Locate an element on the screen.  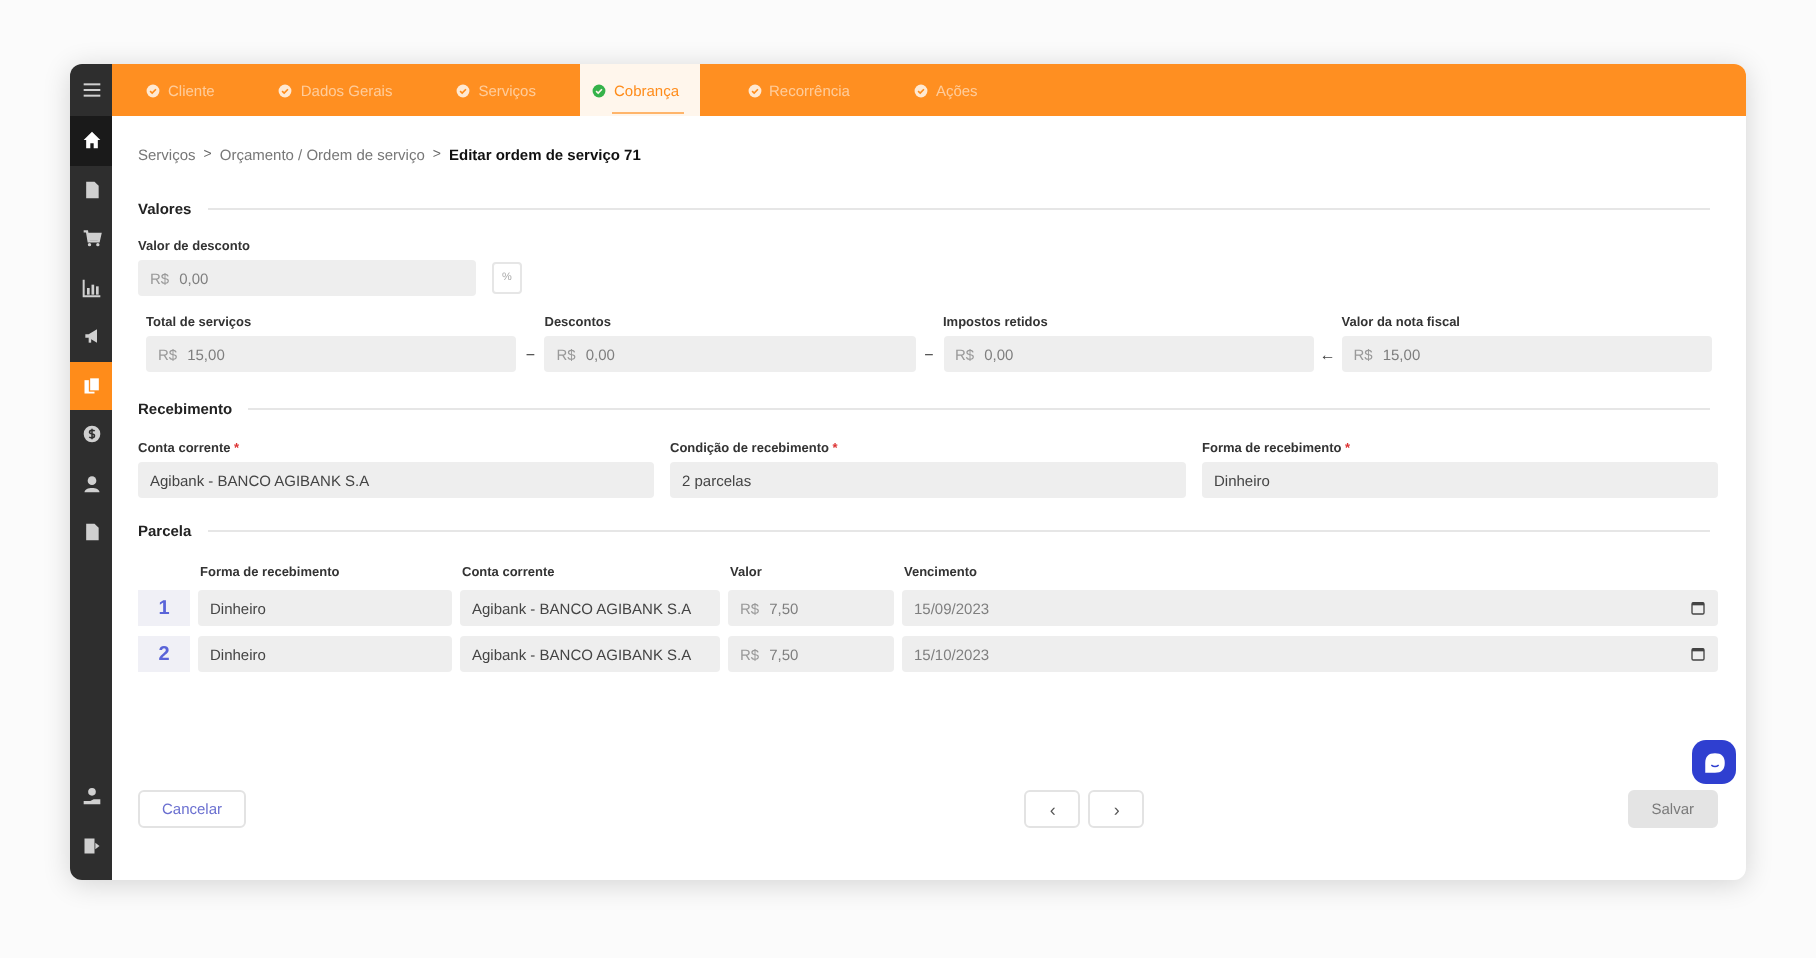
cart-icon is located at coordinates (91, 238).